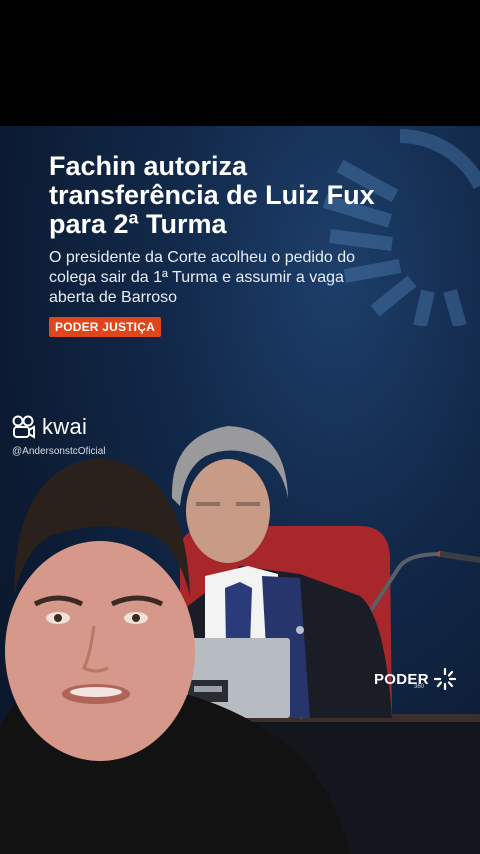 This screenshot has width=480, height=854. I want to click on sunburst-icon, so click(444, 679).